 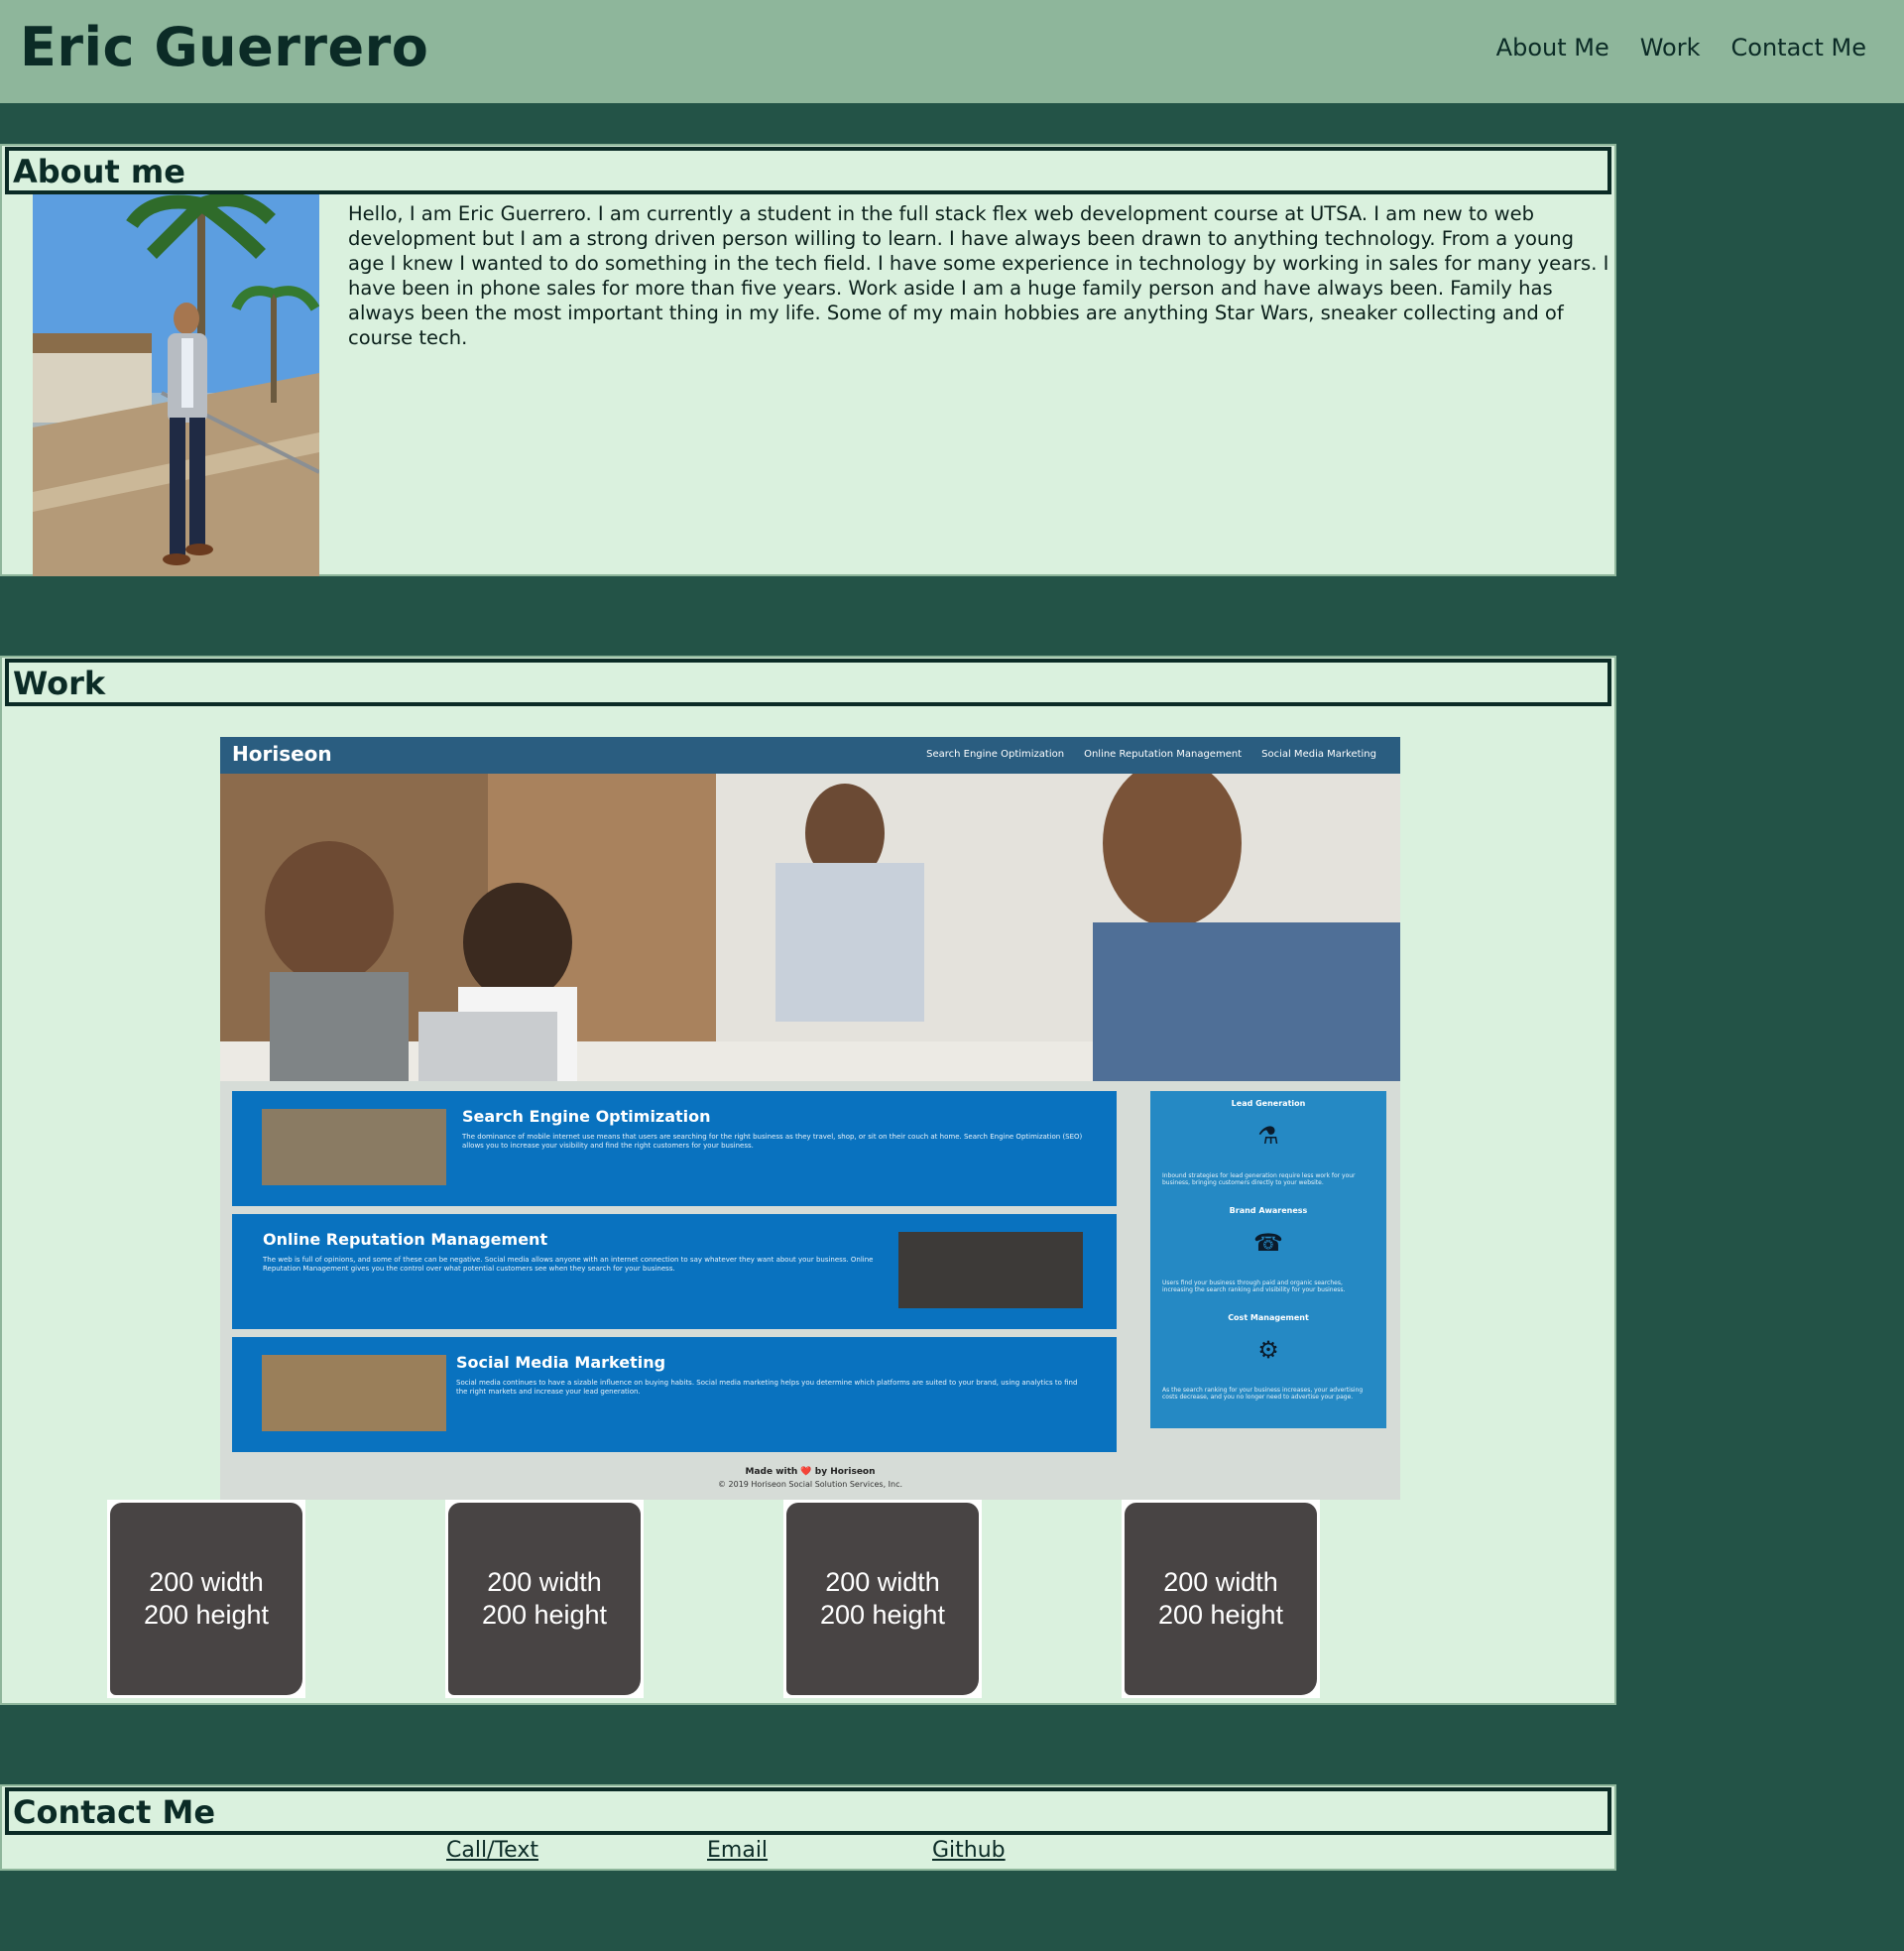 What do you see at coordinates (1268, 1350) in the screenshot?
I see `cost-management-icon: ⚙` at bounding box center [1268, 1350].